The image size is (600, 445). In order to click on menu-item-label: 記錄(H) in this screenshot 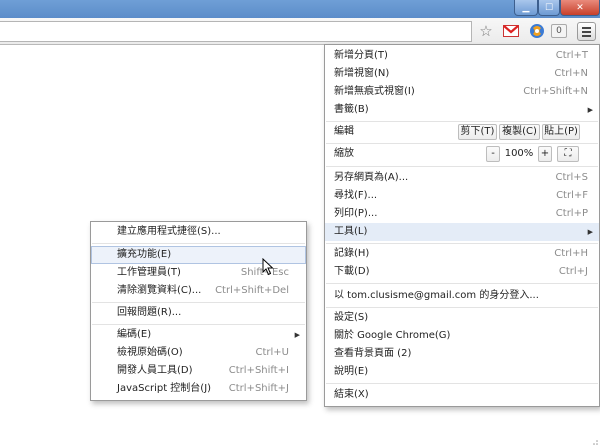, I will do `click(352, 253)`.